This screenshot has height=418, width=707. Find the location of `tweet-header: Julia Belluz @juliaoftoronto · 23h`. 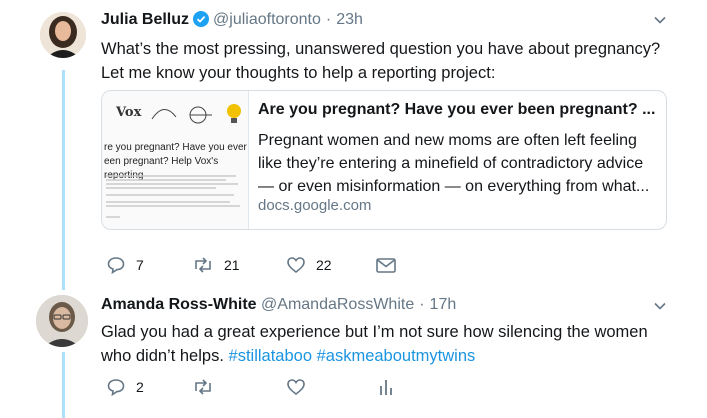

tweet-header: Julia Belluz @juliaoftoronto · 23h is located at coordinates (232, 21).